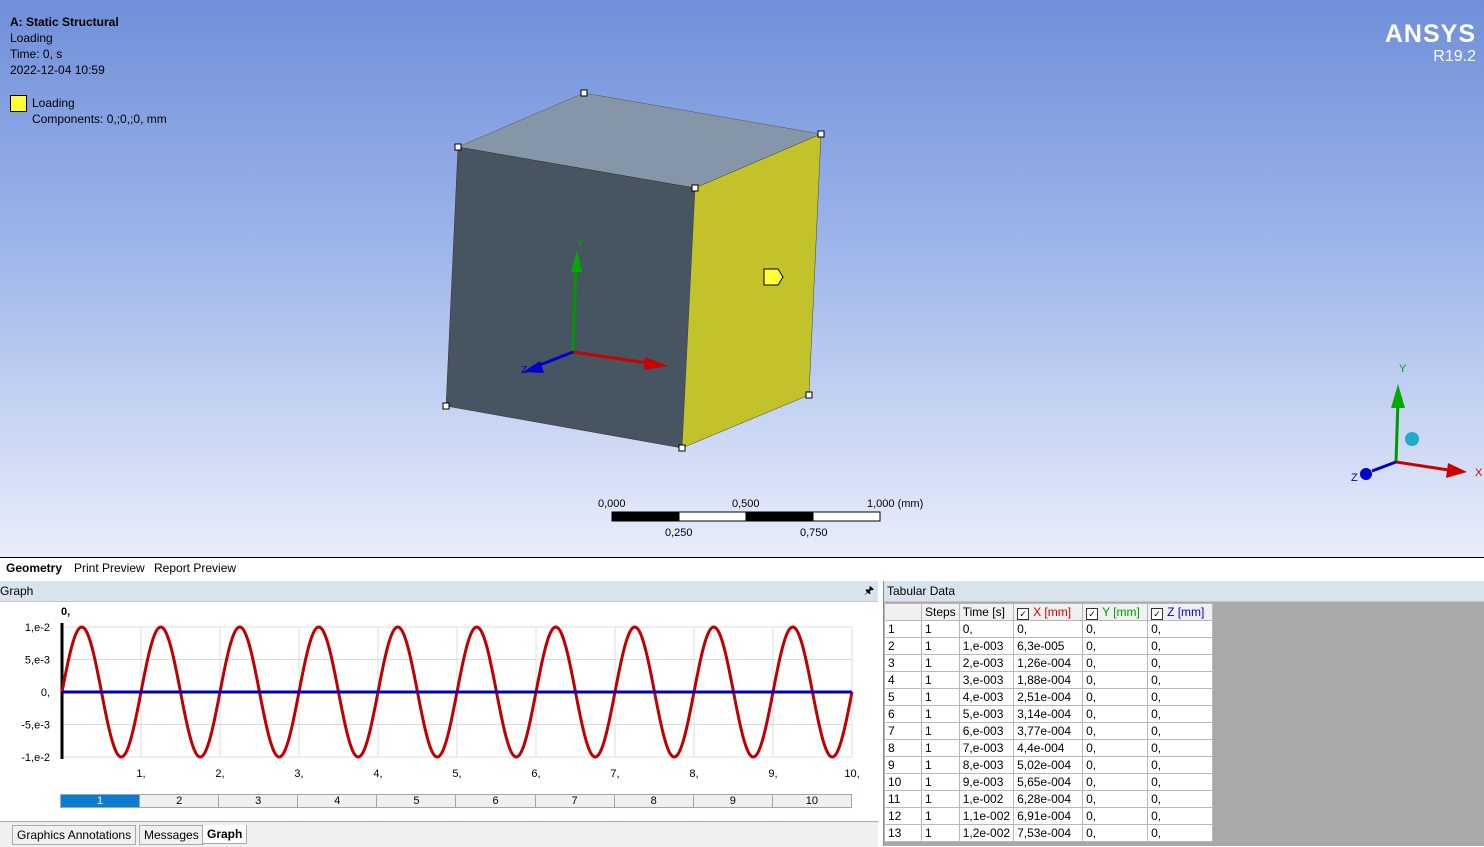 The height and width of the screenshot is (847, 1484). I want to click on x-tick-label: 8,, so click(693, 774).